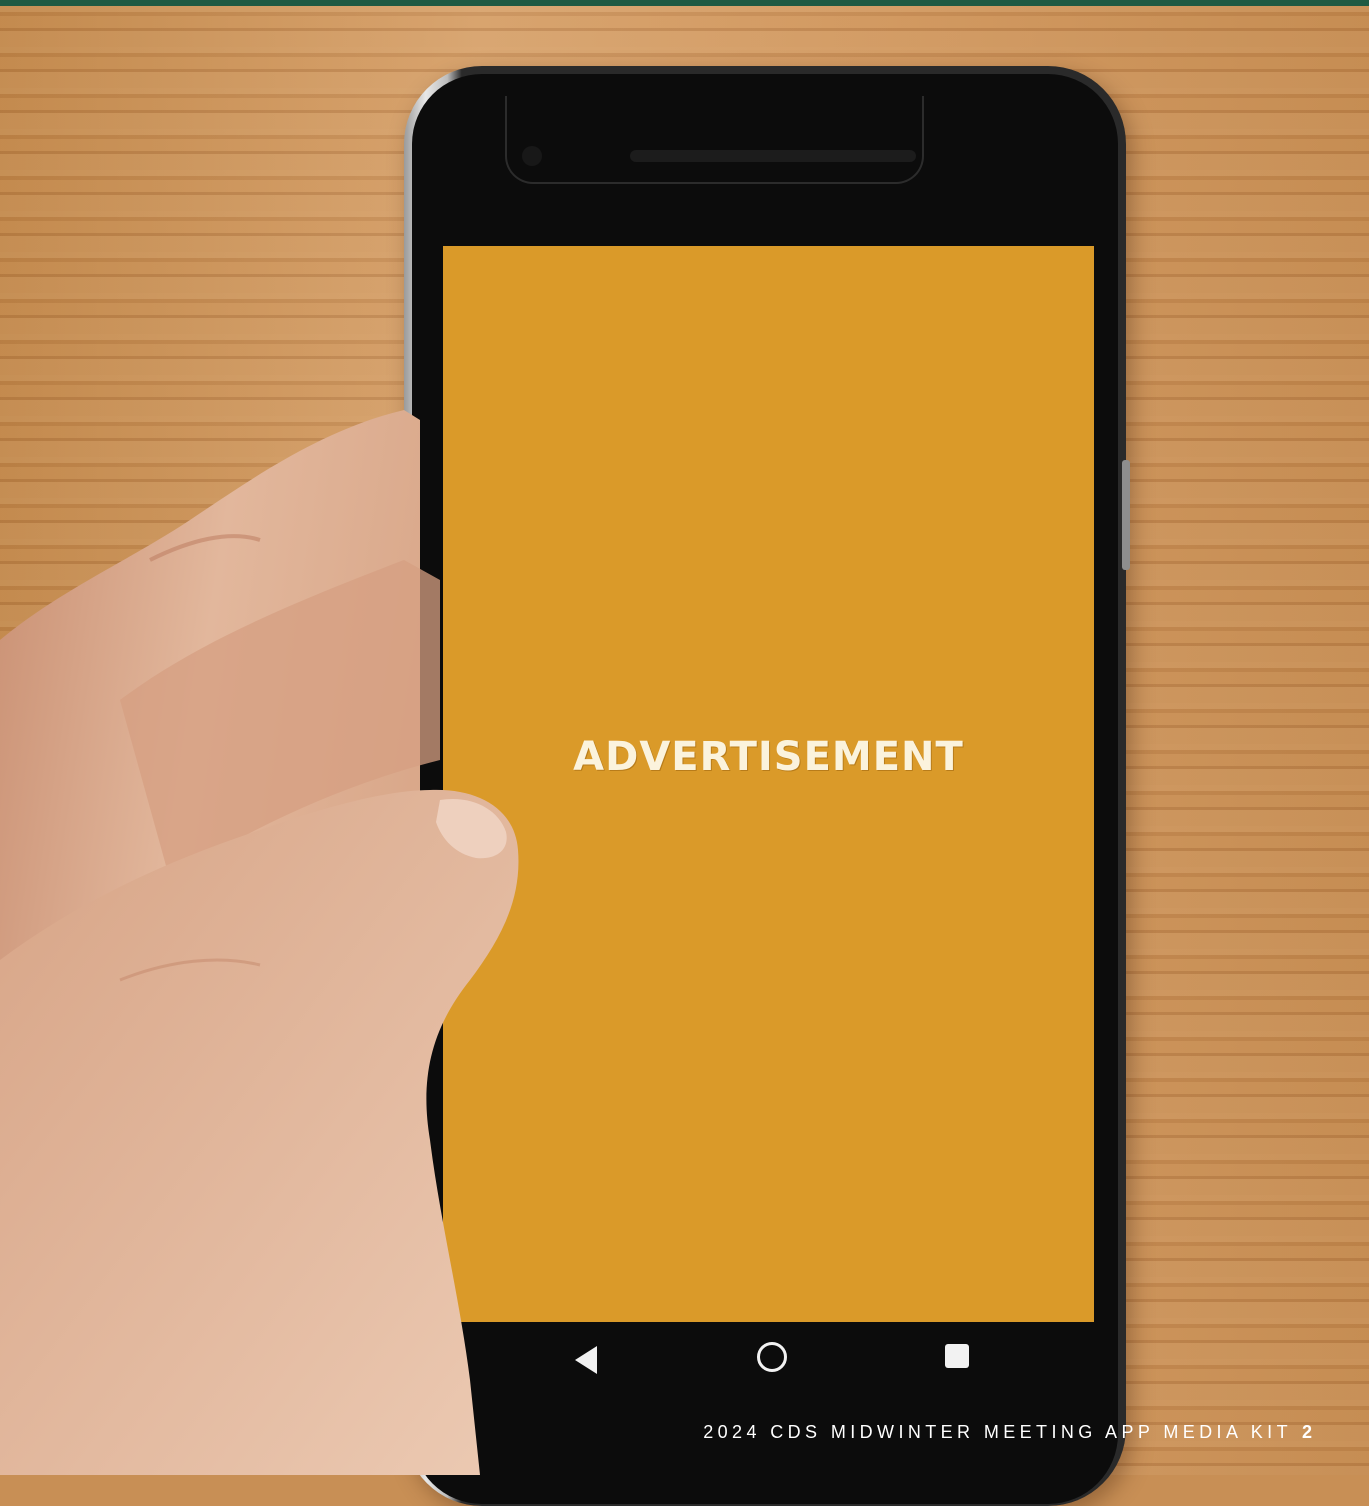 This screenshot has height=1506, width=1369. I want to click on footer-title: 2024 CDS MIDWINTER MEETING APP MEDIA KIT, so click(997, 1432).